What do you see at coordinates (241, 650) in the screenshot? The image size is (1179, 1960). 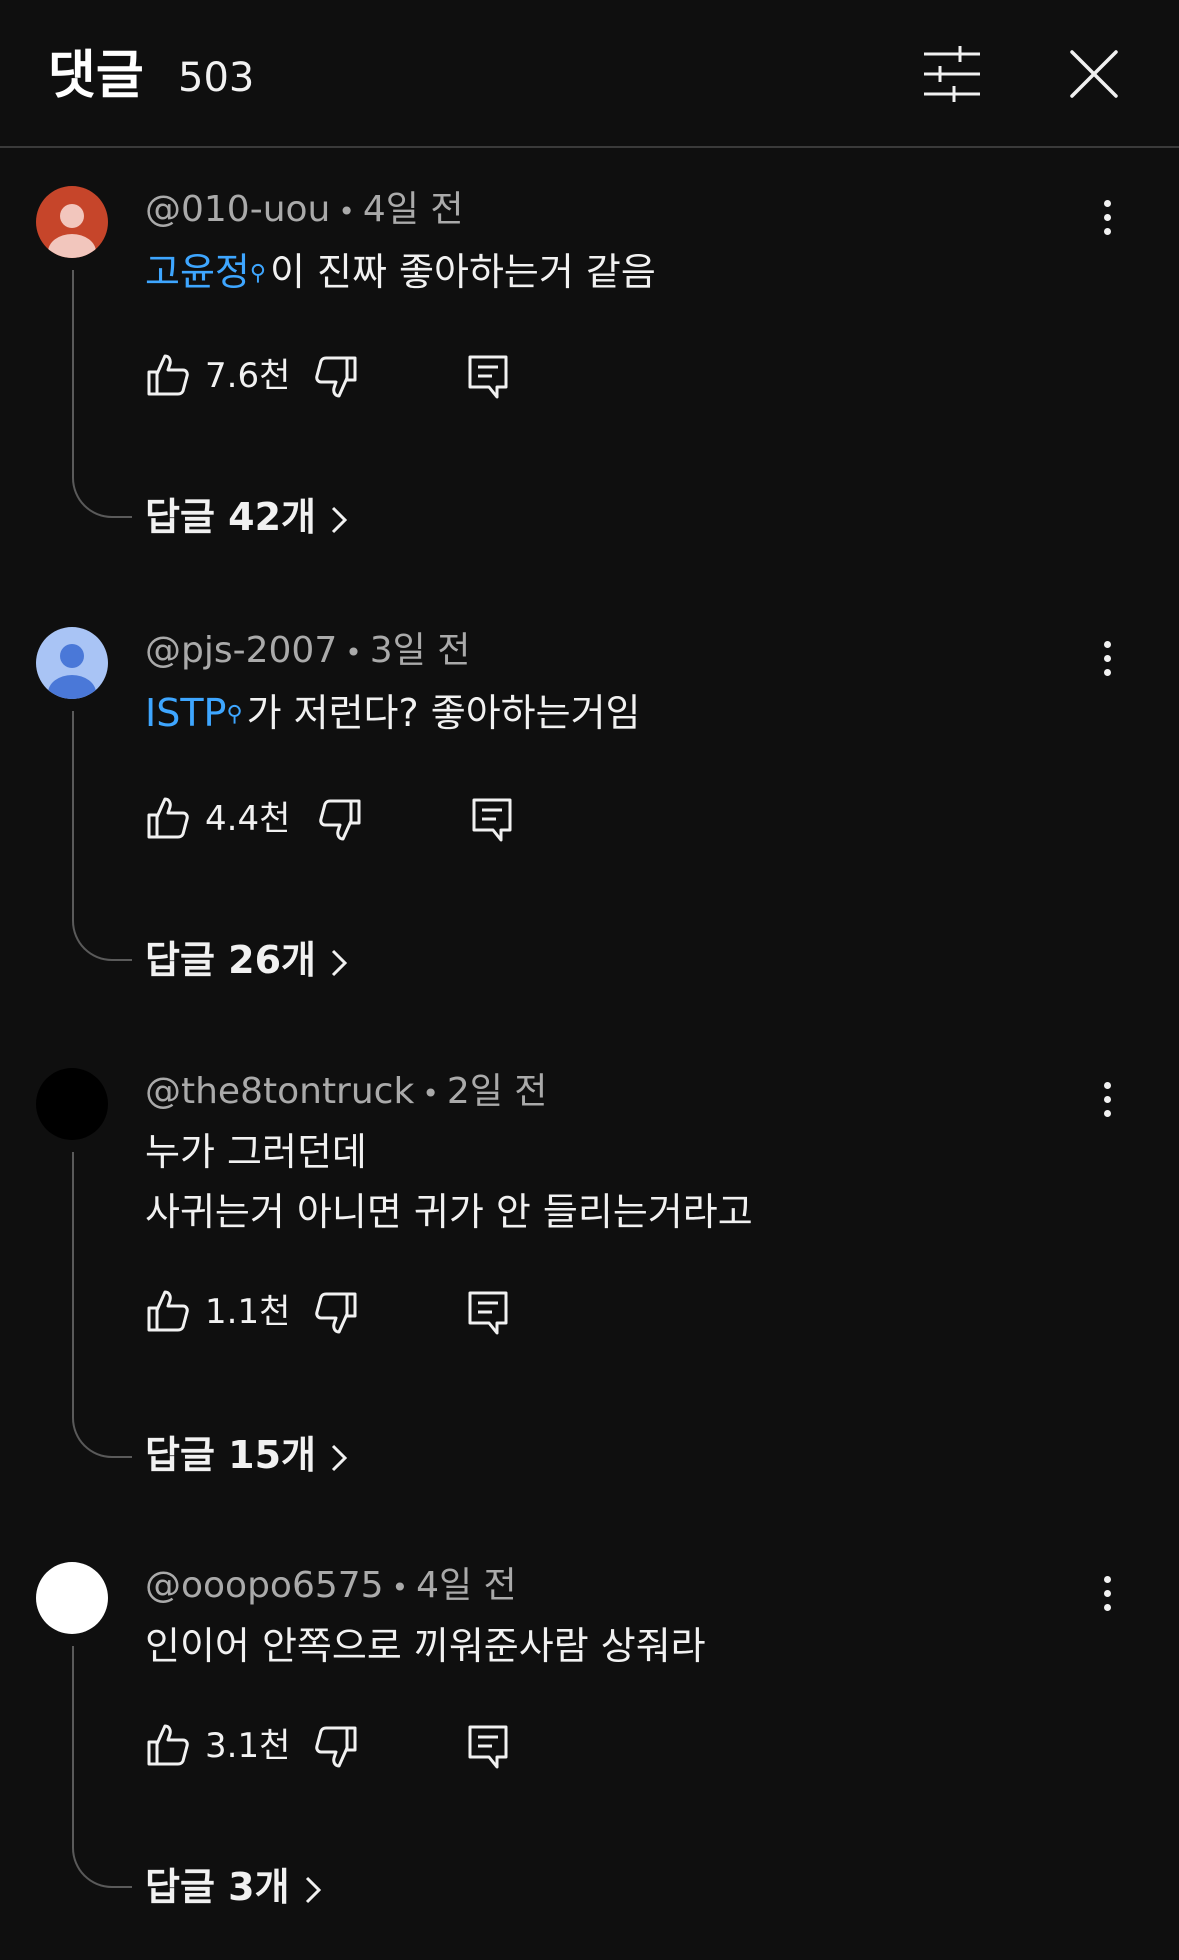 I see `comment-author: @pjs-2007` at bounding box center [241, 650].